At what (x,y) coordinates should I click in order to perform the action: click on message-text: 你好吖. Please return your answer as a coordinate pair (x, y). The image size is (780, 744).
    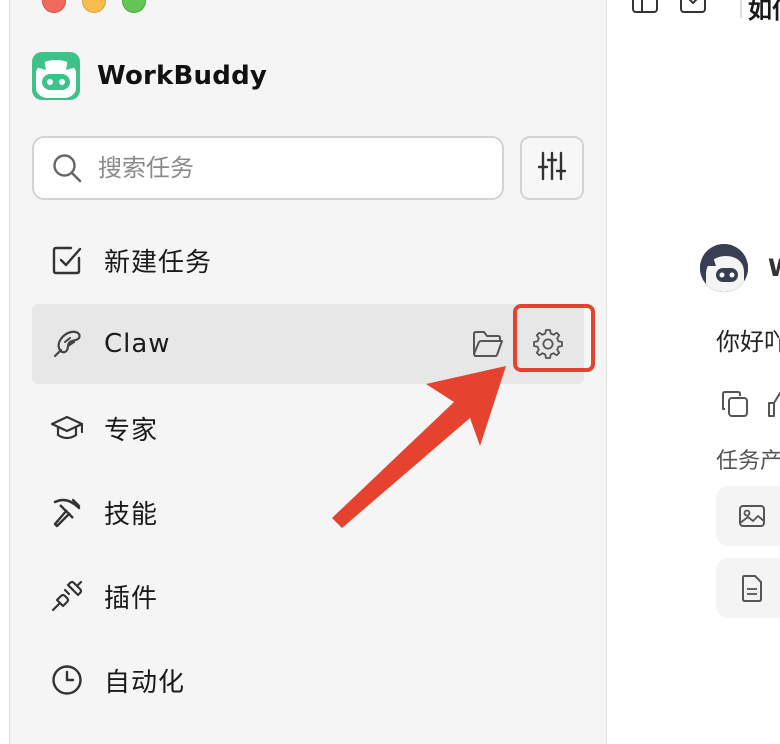
    Looking at the image, I should click on (748, 342).